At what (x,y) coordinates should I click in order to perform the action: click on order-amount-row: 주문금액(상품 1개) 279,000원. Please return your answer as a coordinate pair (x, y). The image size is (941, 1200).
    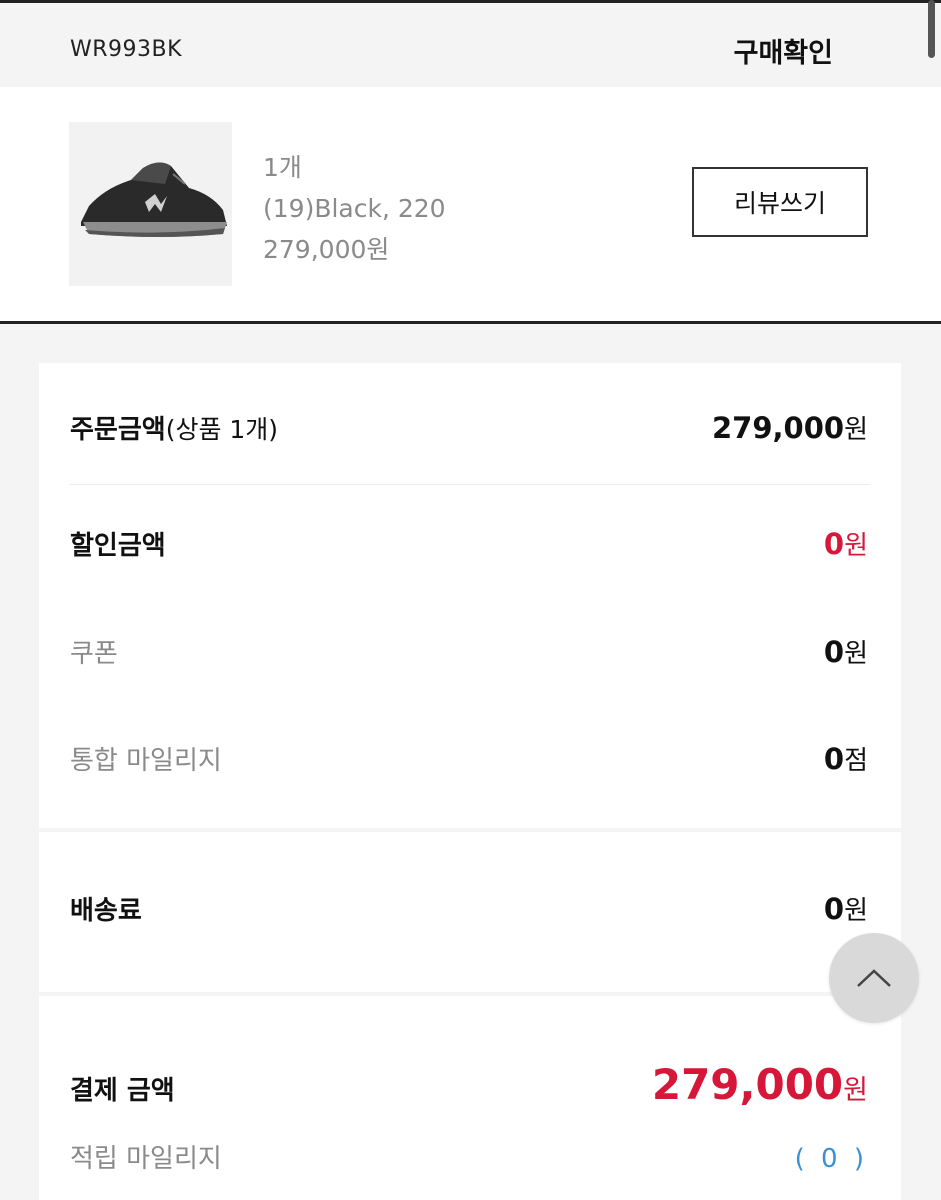
    Looking at the image, I should click on (469, 427).